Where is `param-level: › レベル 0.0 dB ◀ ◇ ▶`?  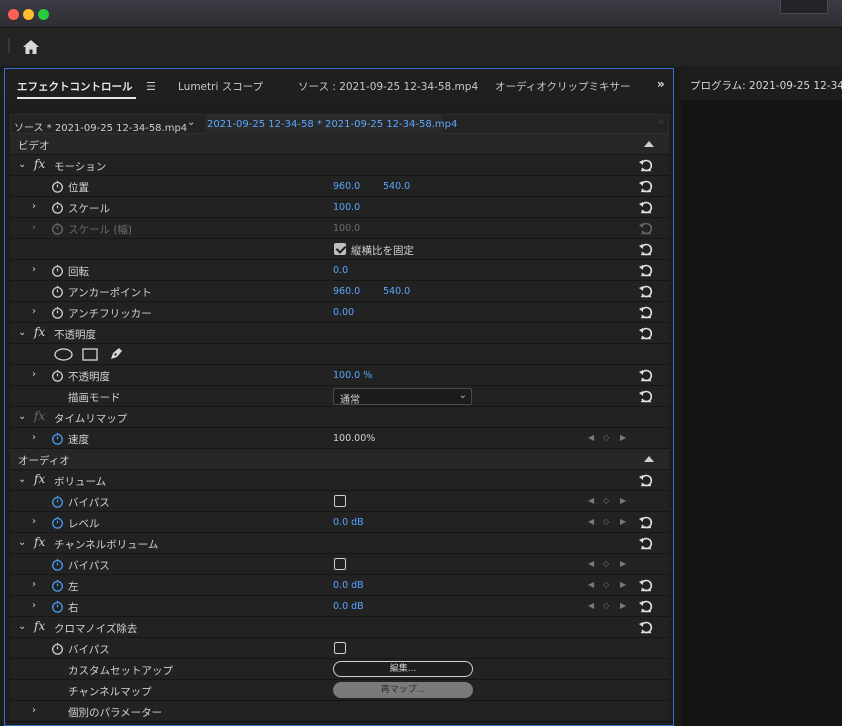 param-level: › レベル 0.0 dB ◀ ◇ ▶ is located at coordinates (339, 522).